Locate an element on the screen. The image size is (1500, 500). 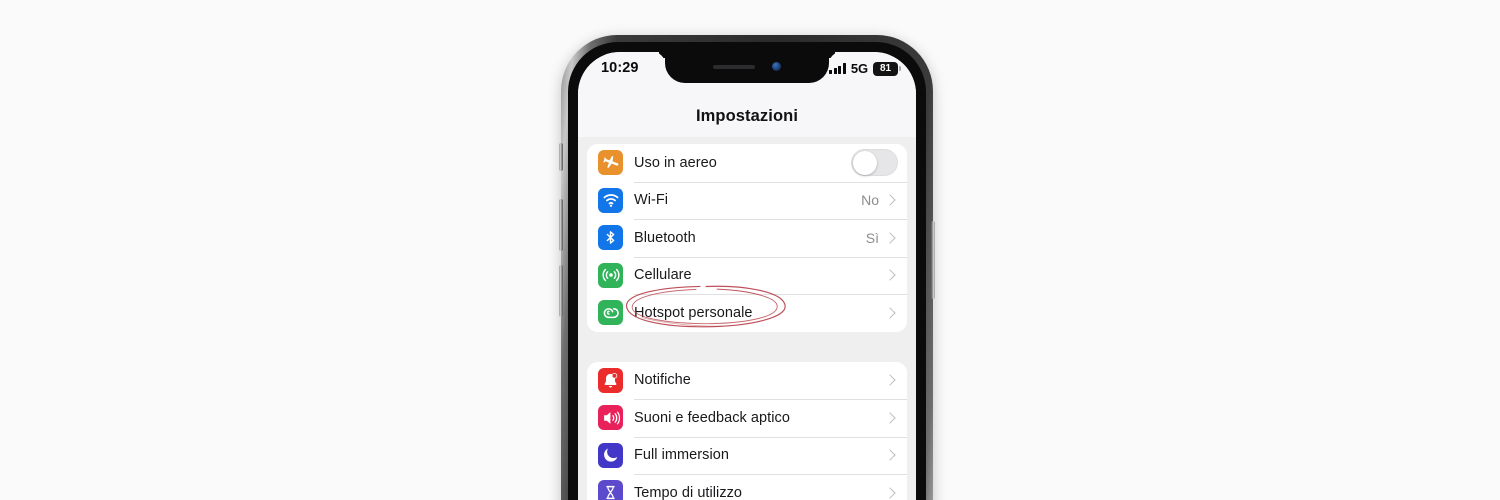
settings-row: Wi-Fi No is located at coordinates (747, 200).